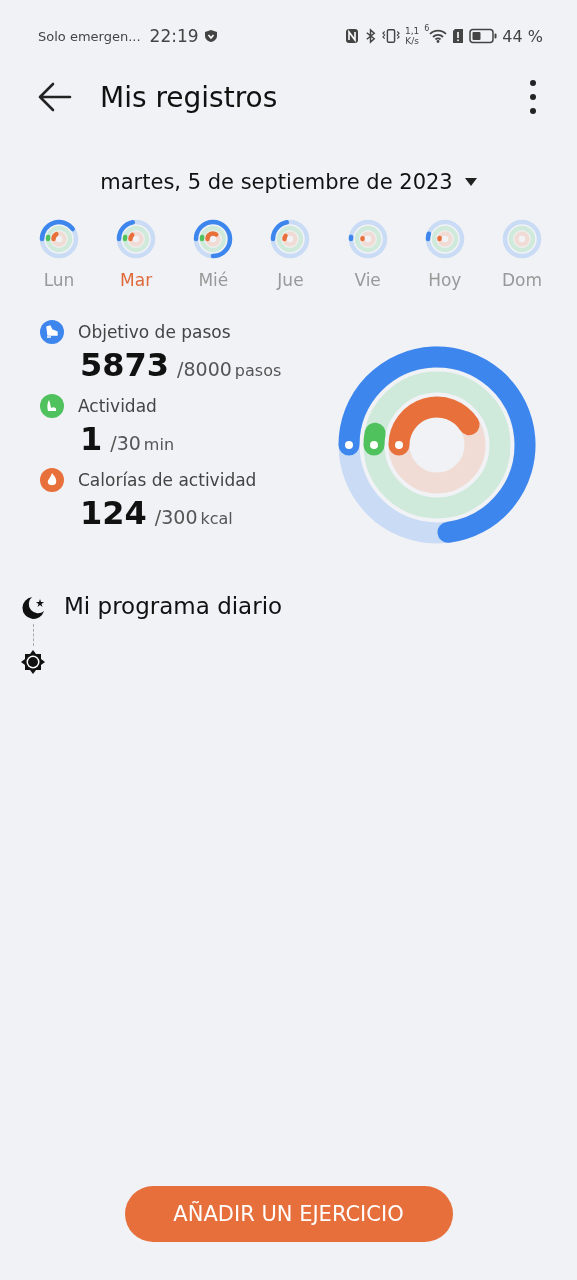 The image size is (577, 1280). I want to click on nfc-icon, so click(351, 36).